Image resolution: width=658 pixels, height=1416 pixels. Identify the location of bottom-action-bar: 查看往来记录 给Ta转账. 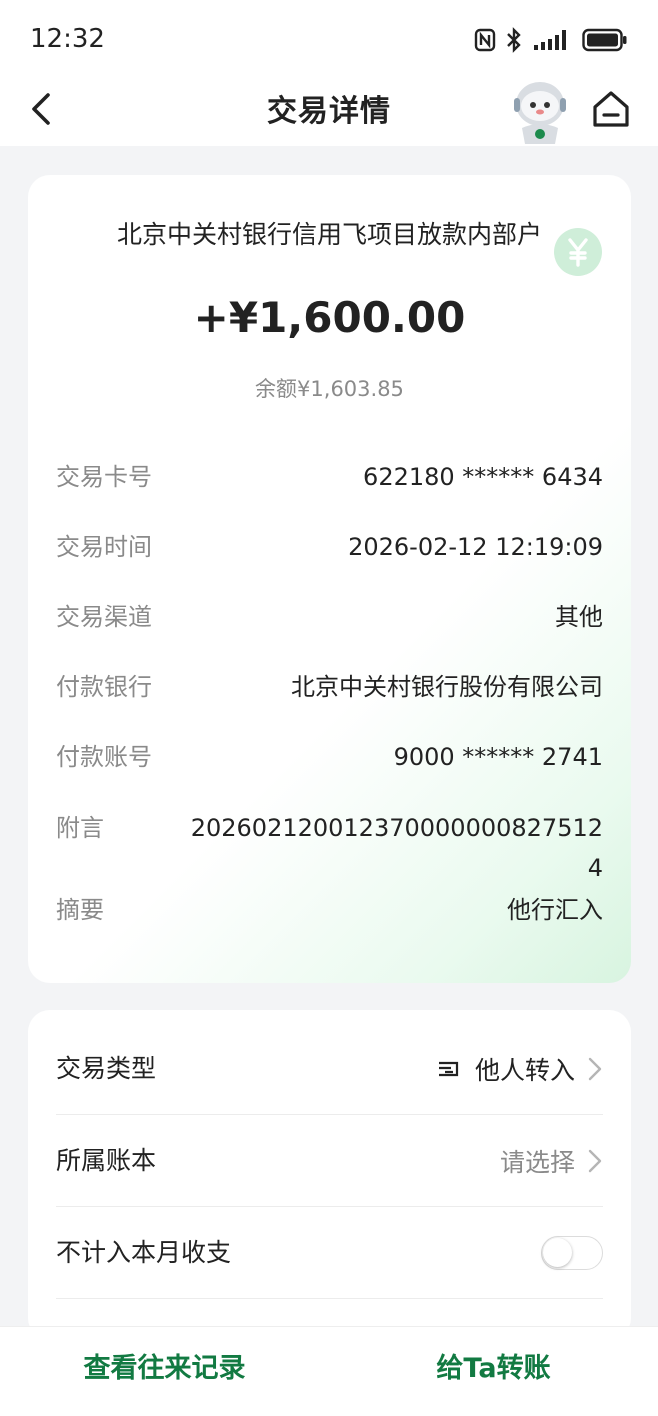
(329, 1371).